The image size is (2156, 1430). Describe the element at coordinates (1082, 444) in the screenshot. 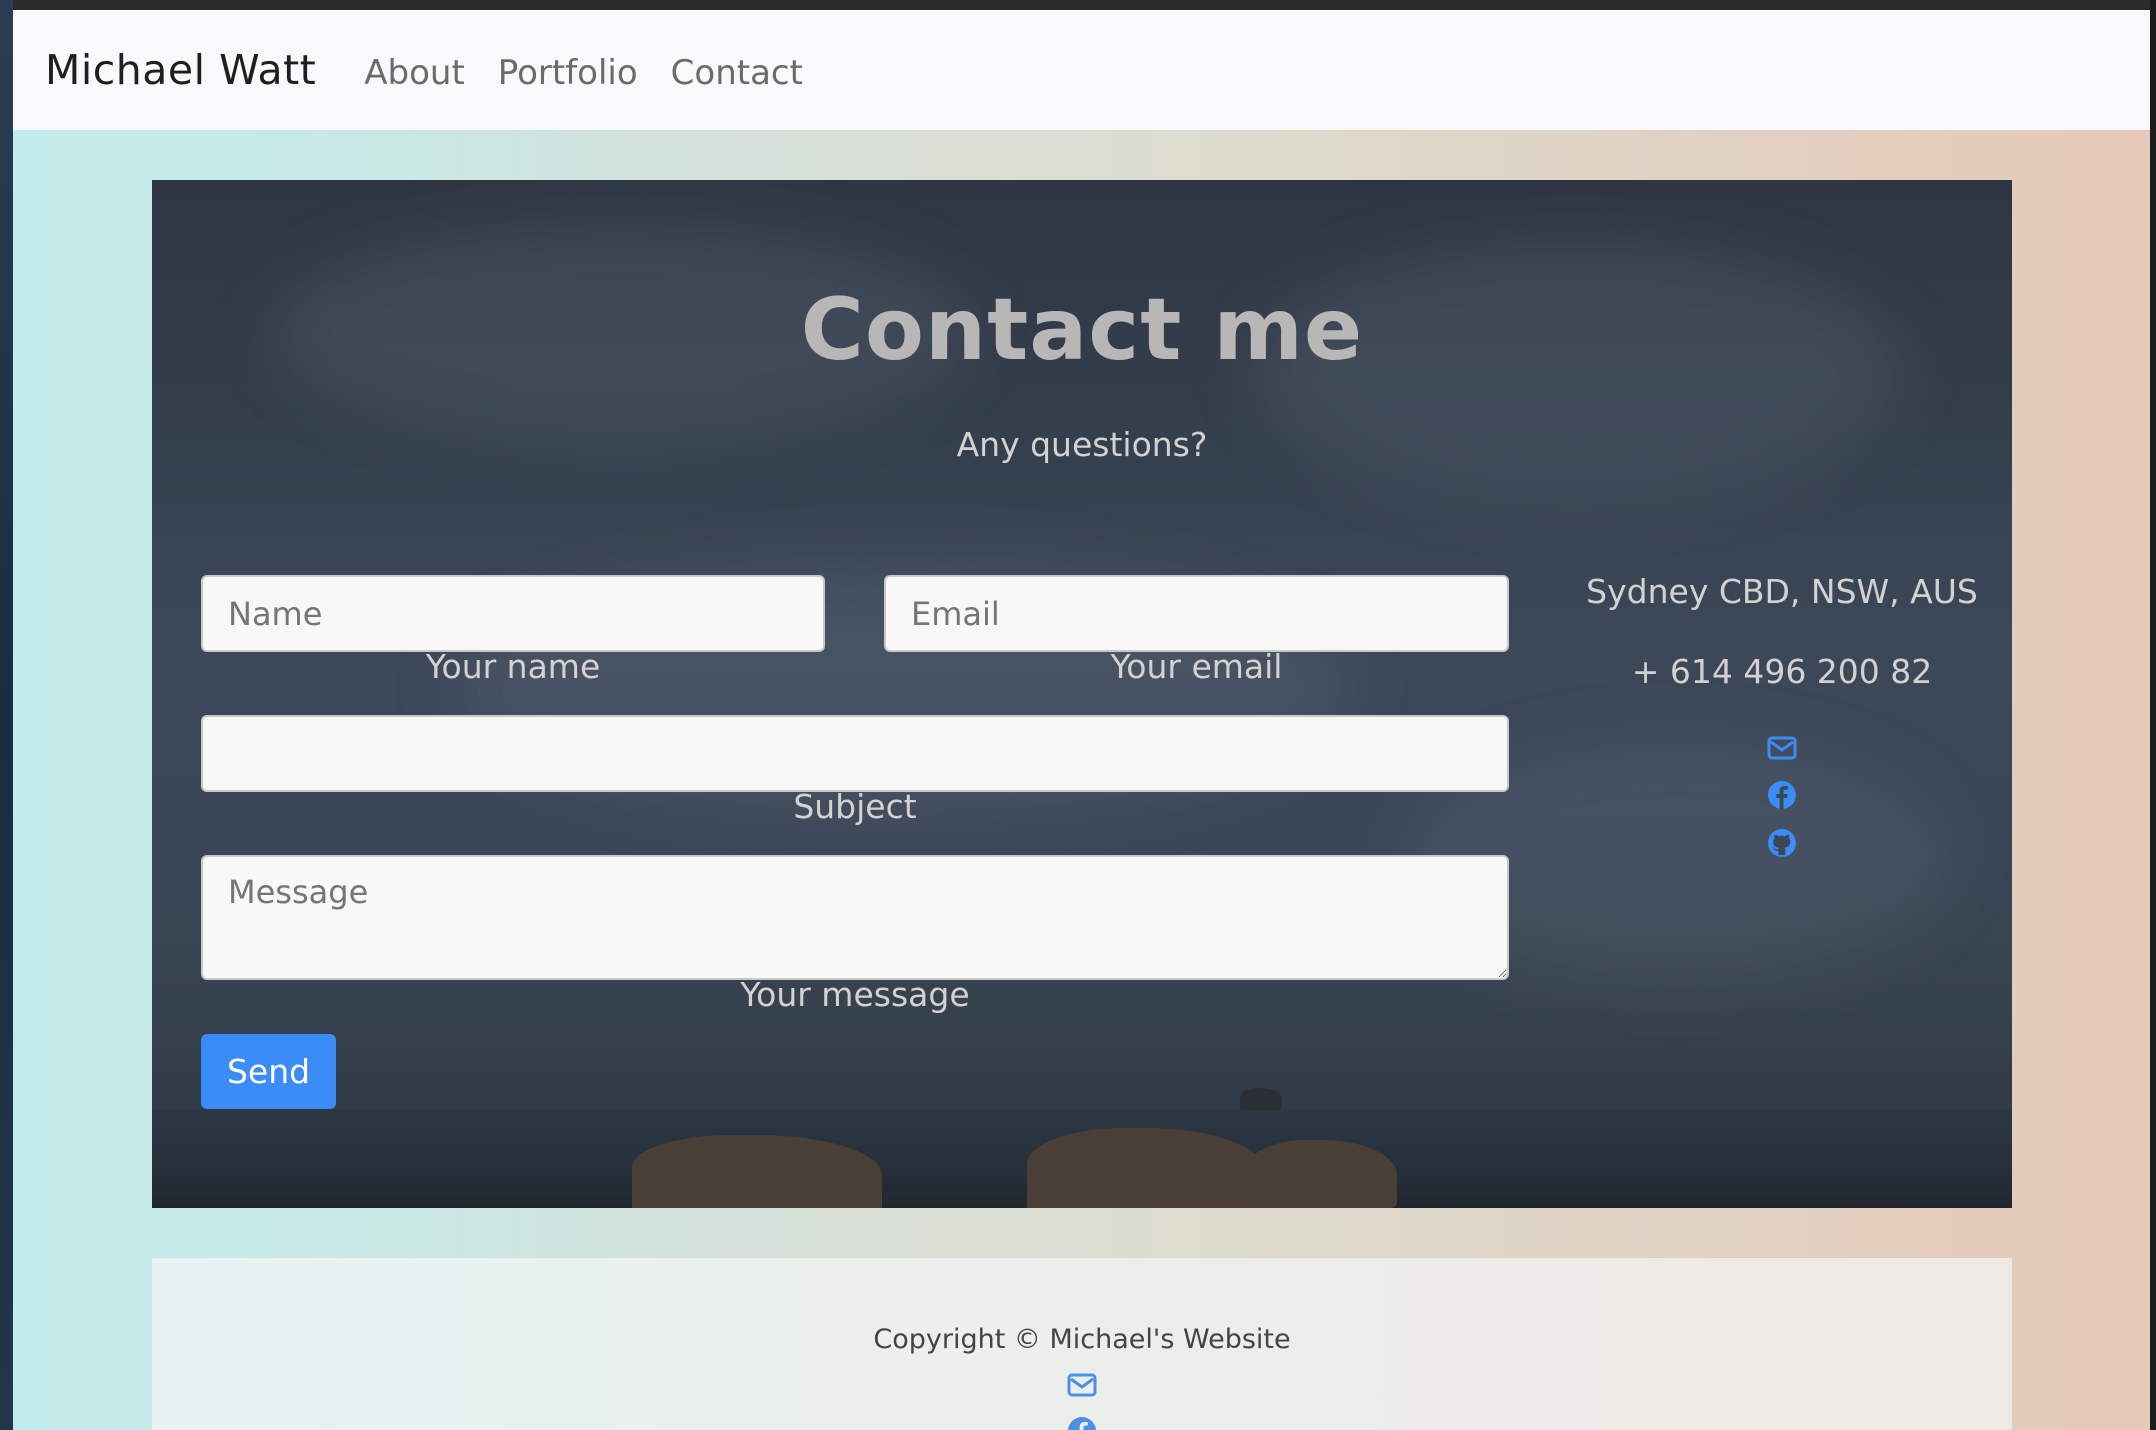

I see `page-subtitle: Any questions?` at that location.